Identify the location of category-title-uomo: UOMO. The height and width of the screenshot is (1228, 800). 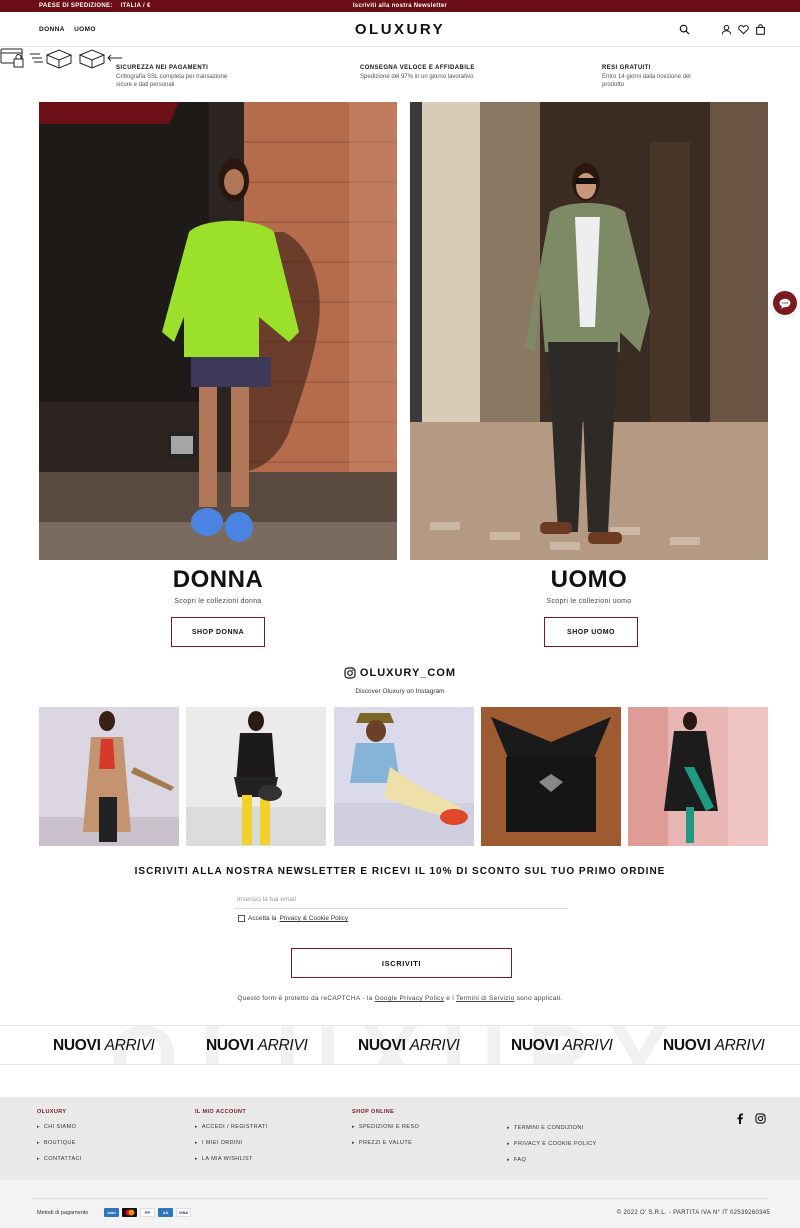
(589, 579).